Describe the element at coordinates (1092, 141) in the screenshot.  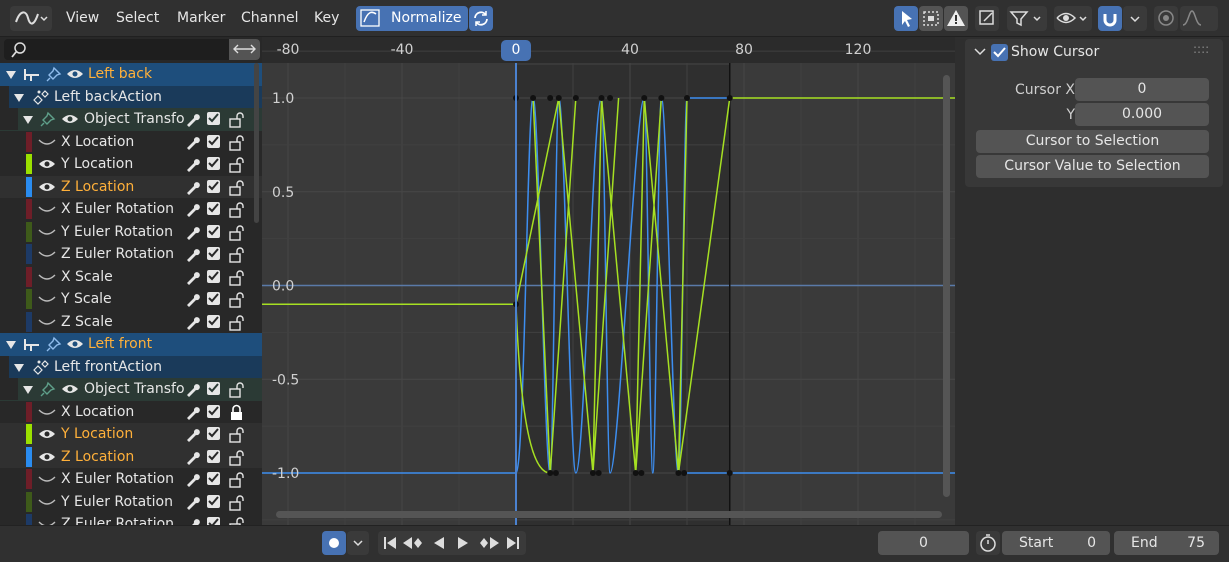
I see `cursor-to-selection-button: Cursor to Selection` at that location.